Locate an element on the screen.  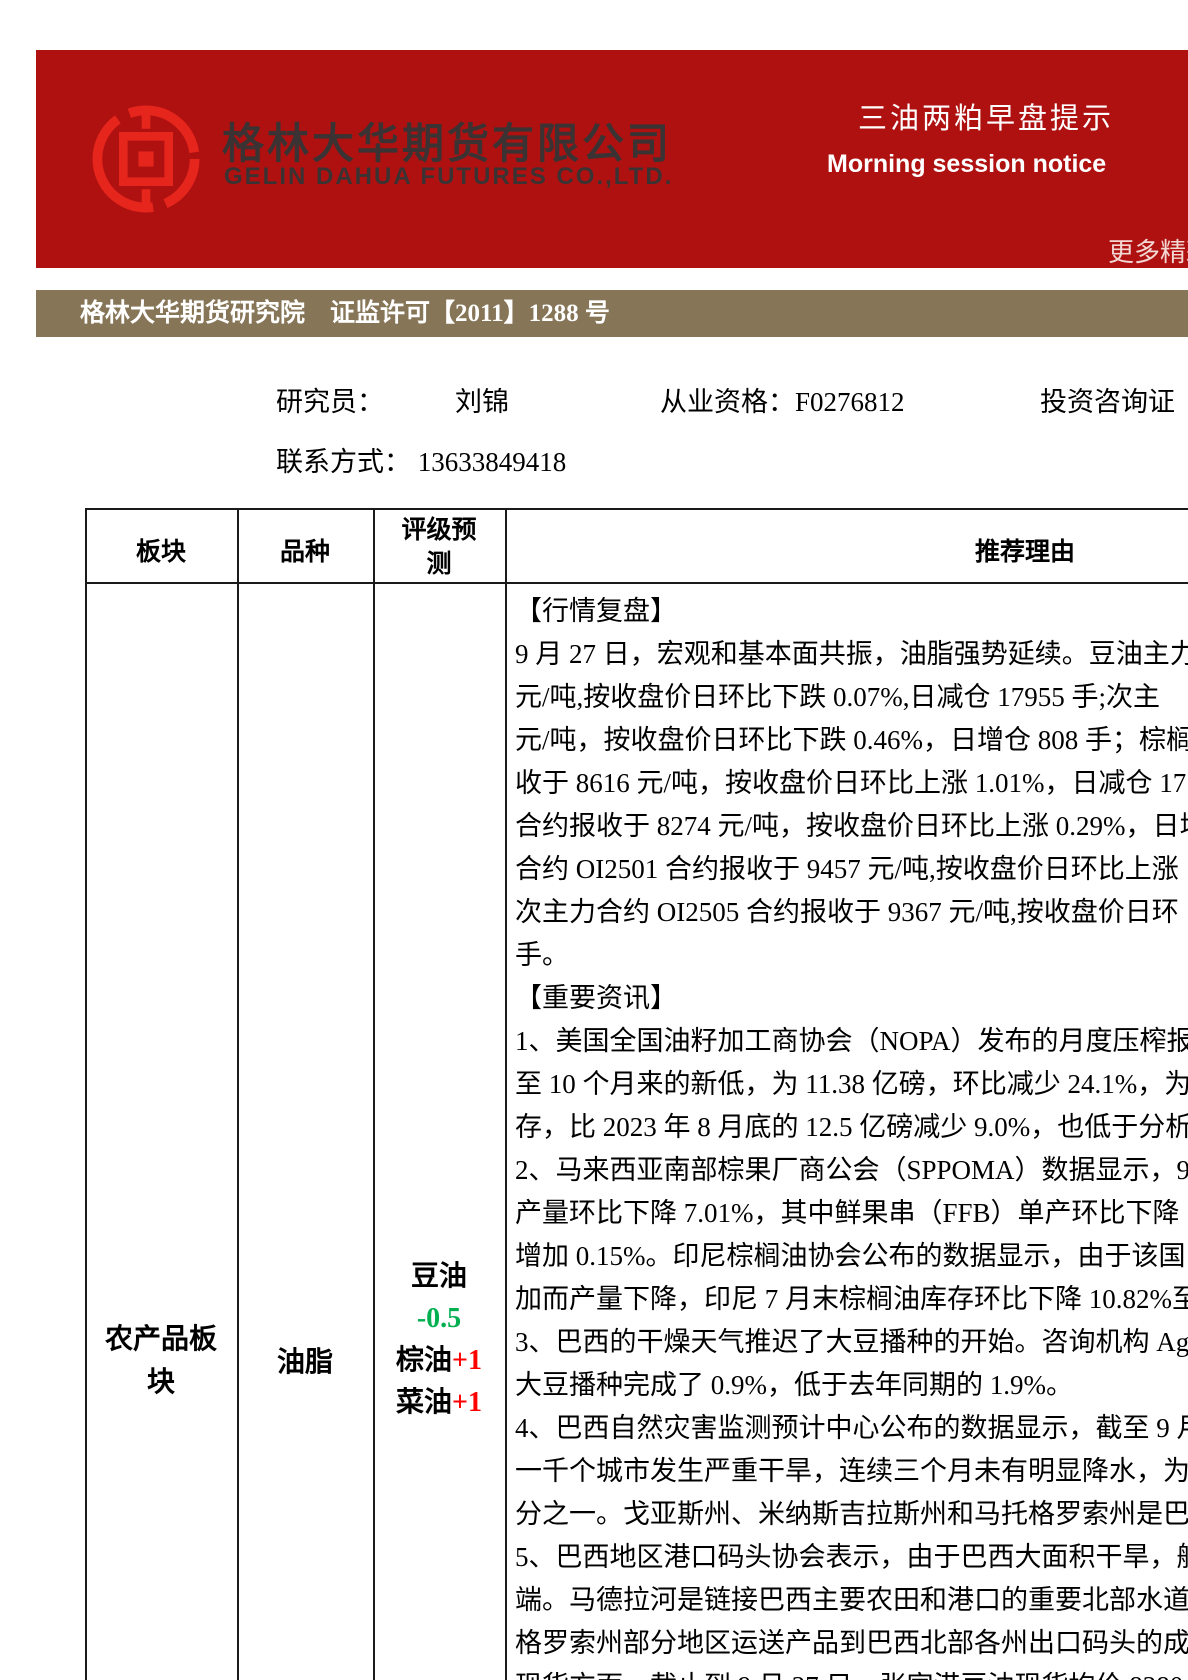
table-header-border is located at coordinates (636, 583).